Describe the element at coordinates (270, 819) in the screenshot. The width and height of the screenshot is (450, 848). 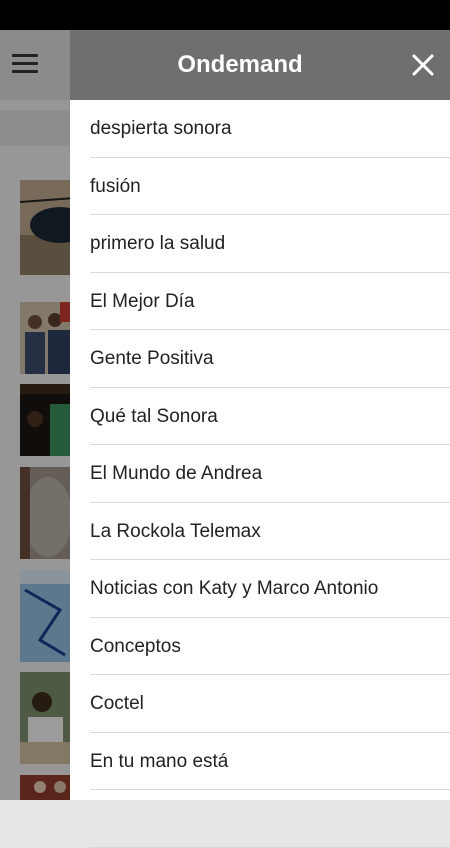
I see `menu-item-next` at that location.